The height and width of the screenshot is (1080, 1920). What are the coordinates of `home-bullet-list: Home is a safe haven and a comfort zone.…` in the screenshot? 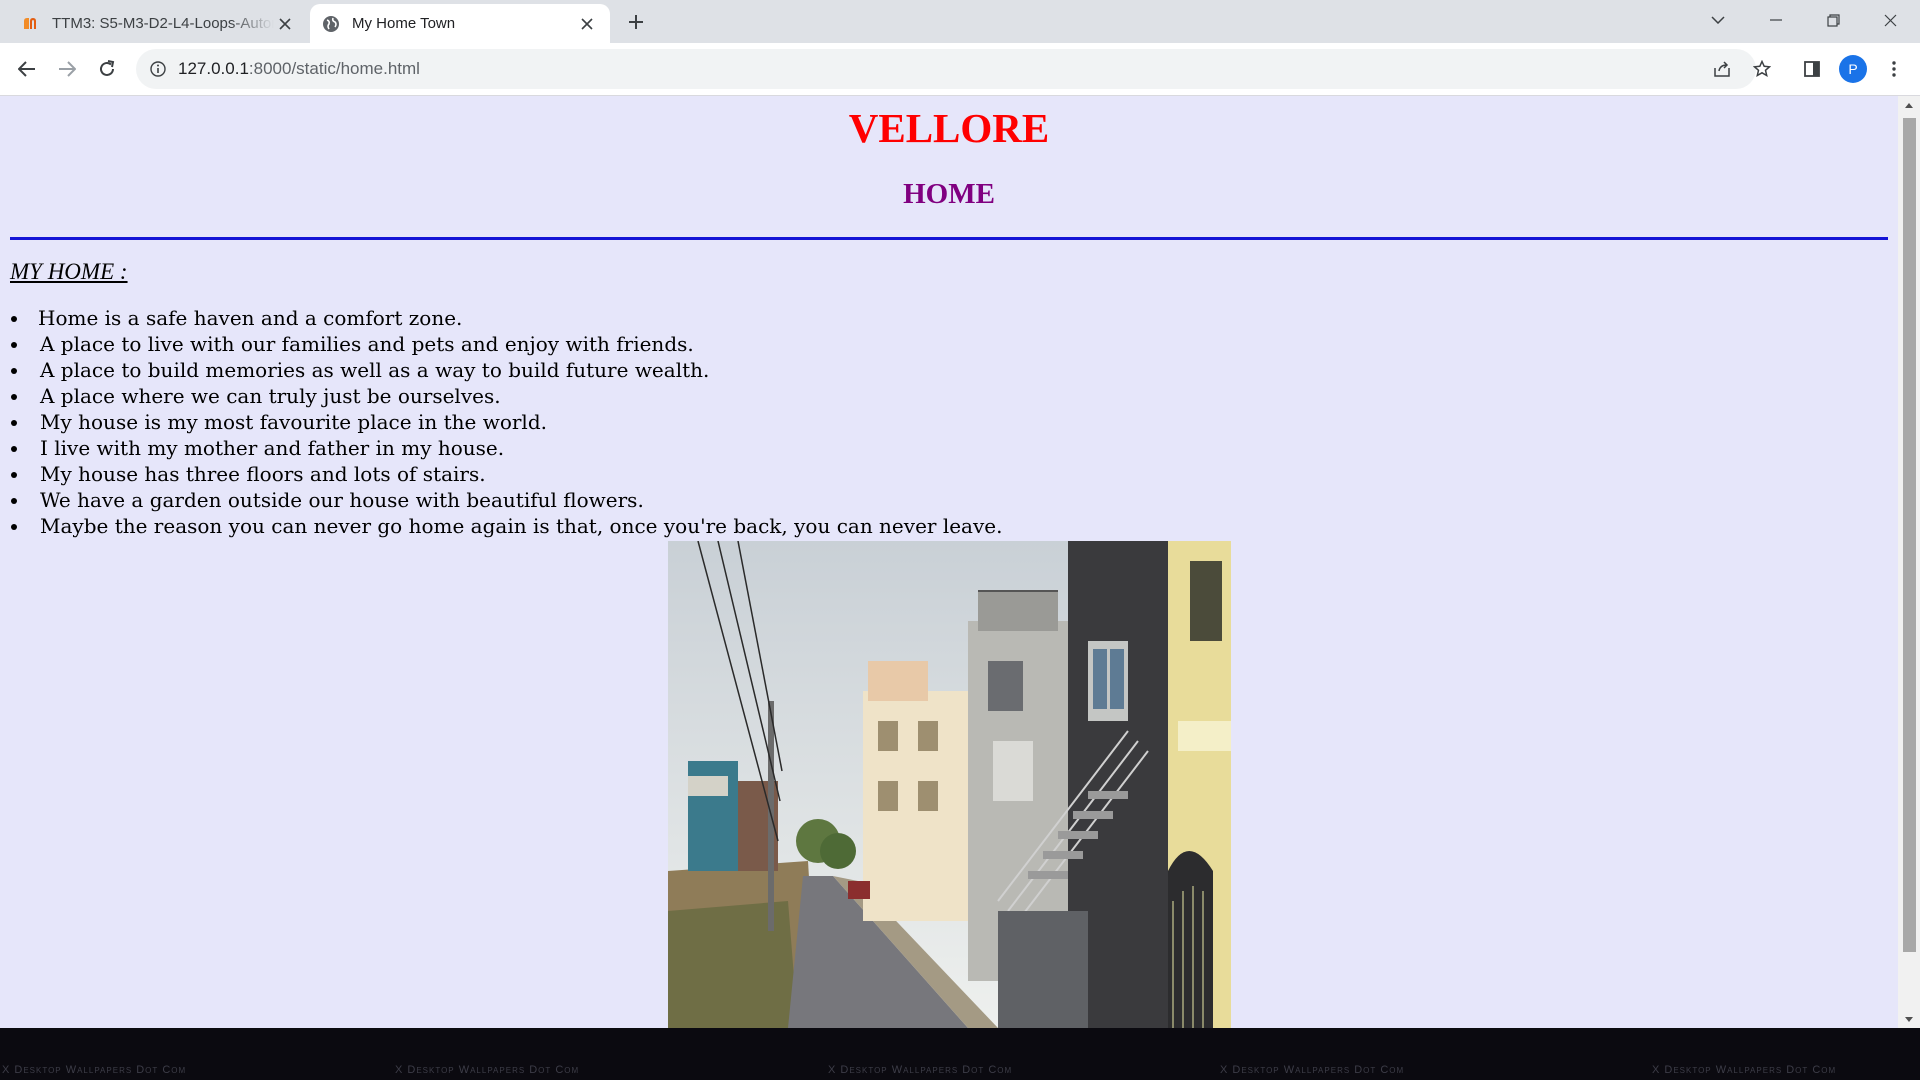 It's located at (506, 422).